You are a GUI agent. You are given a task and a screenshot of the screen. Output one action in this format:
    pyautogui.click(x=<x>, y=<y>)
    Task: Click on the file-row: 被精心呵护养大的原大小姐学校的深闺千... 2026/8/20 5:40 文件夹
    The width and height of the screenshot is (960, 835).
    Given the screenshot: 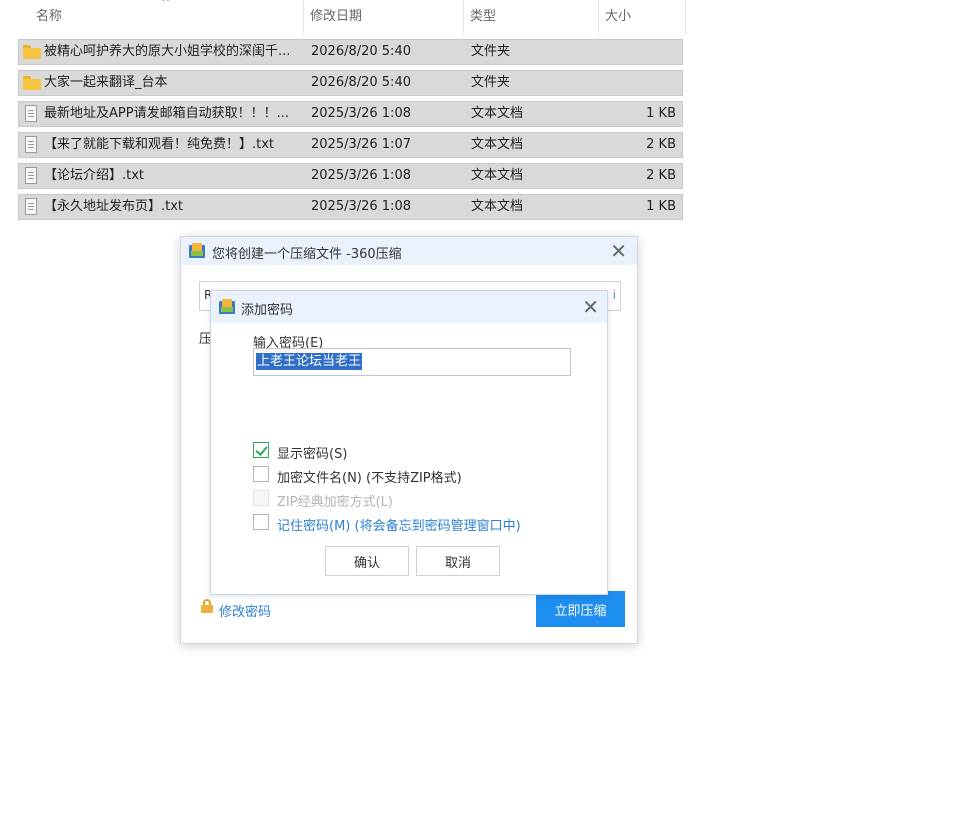 What is the action you would take?
    pyautogui.click(x=350, y=52)
    